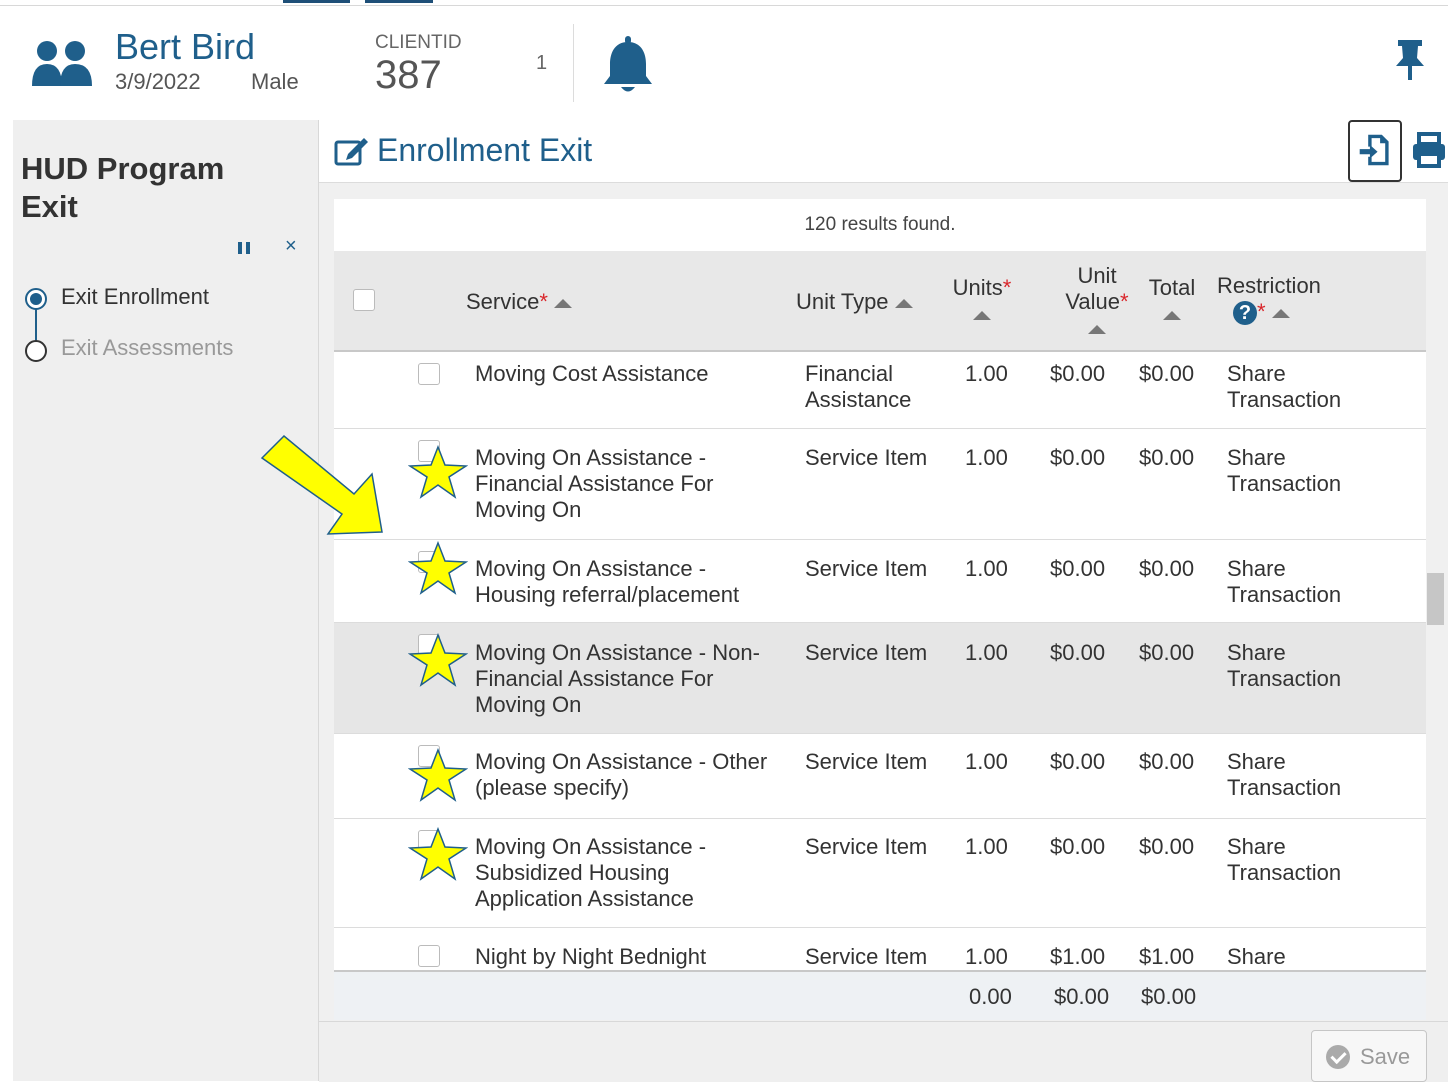  Describe the element at coordinates (1093, 301) in the screenshot. I see `header-unit-value-line2: Value` at that location.